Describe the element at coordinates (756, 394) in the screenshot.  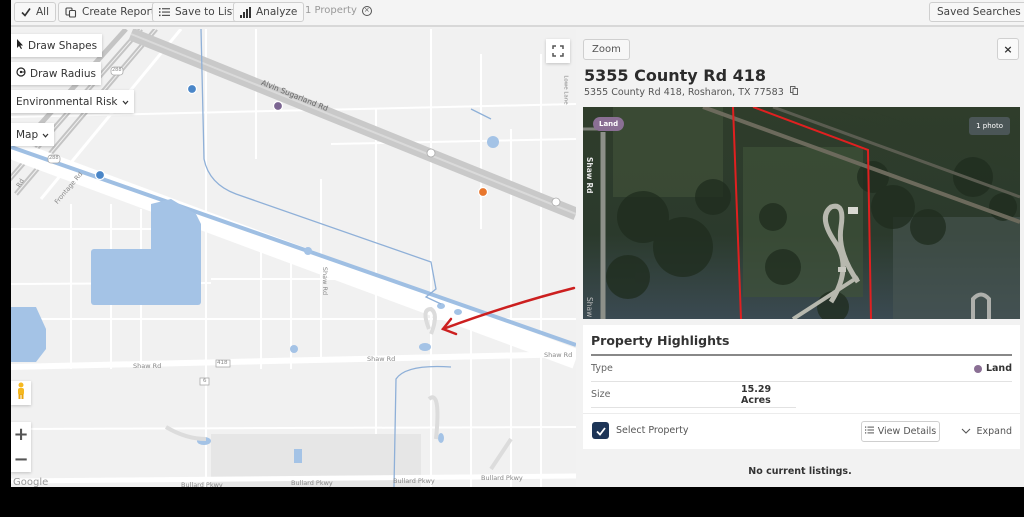
I see `highlight-value: 15.29 Acres` at that location.